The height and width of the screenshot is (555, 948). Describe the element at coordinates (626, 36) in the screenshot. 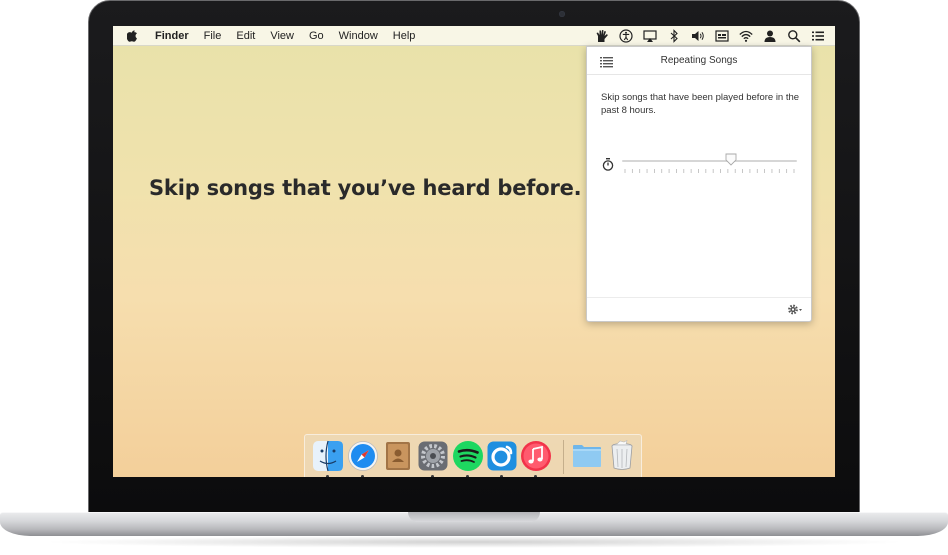

I see `accessibility-icon` at that location.